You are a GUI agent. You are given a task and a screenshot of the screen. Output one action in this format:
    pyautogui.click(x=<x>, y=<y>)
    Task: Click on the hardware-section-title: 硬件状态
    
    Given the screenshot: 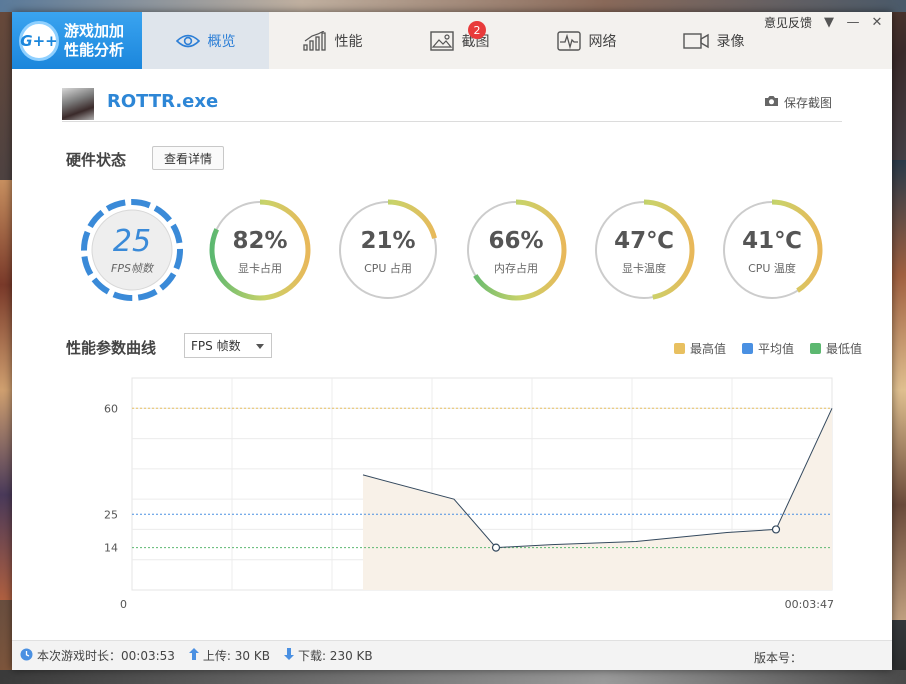 What is the action you would take?
    pyautogui.click(x=96, y=160)
    